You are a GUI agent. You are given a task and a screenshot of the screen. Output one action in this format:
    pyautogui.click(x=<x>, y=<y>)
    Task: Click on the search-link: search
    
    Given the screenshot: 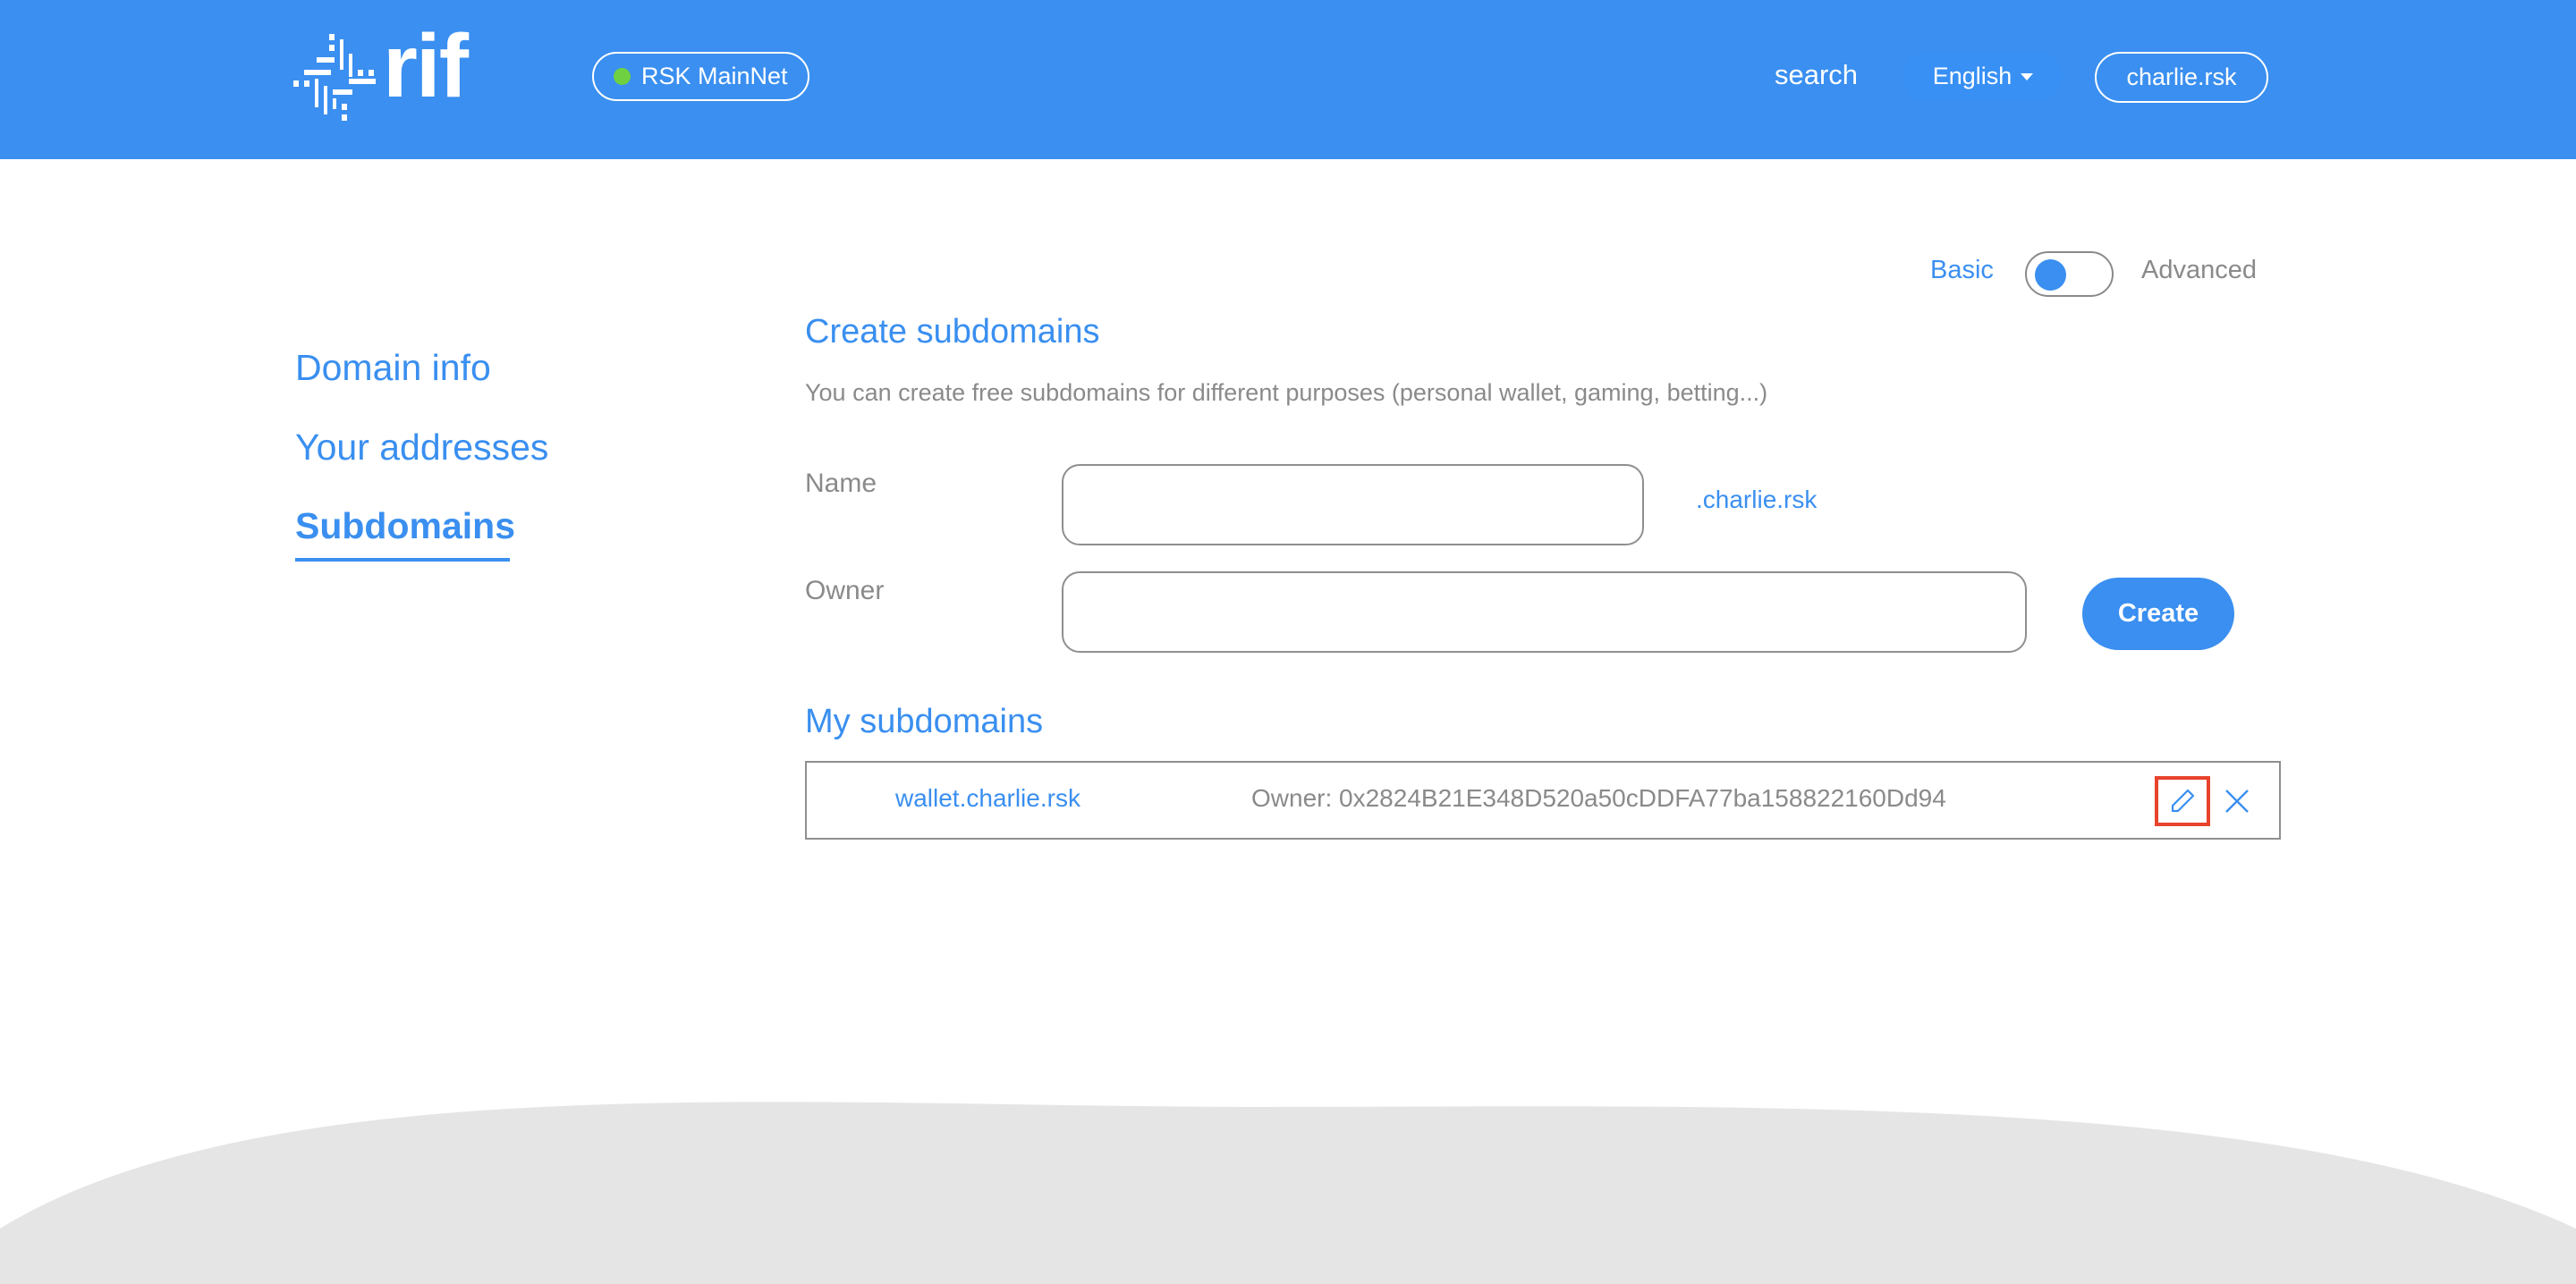 What is the action you would take?
    pyautogui.click(x=1816, y=75)
    